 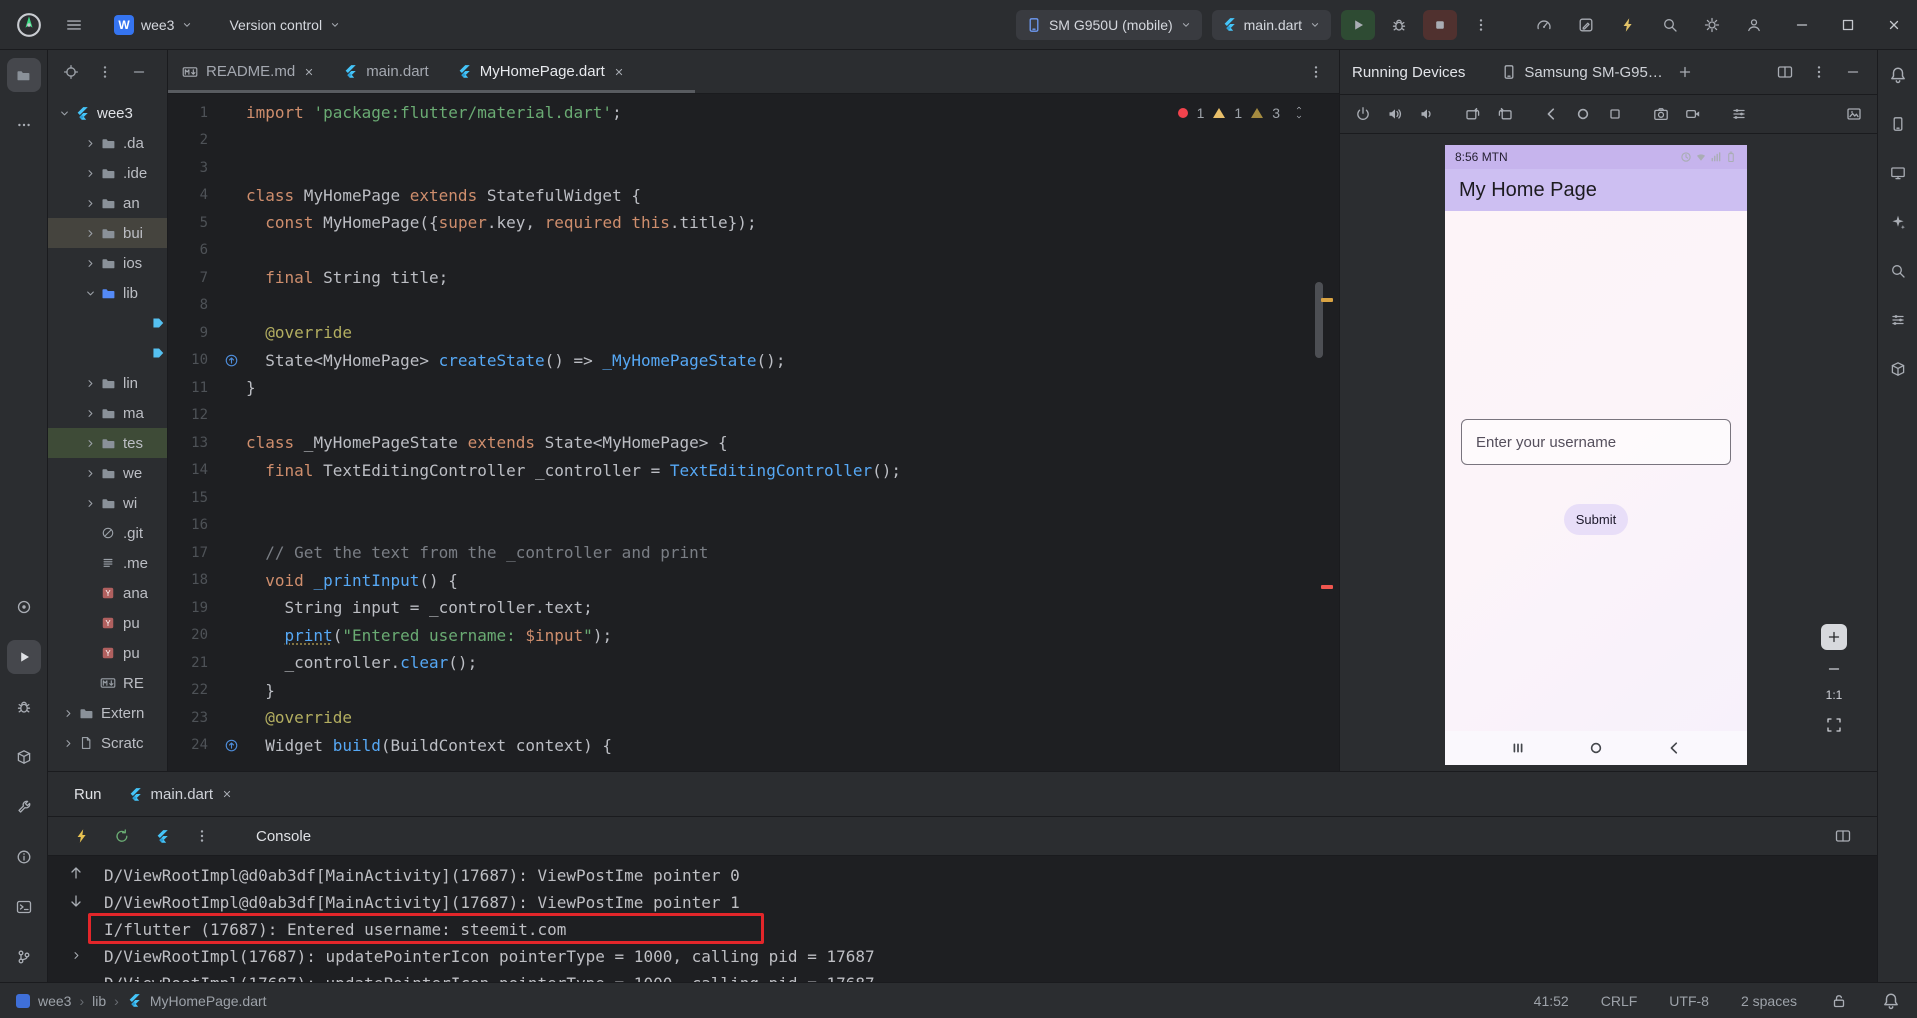 I want to click on select-opened-file-icon, so click(x=71, y=72).